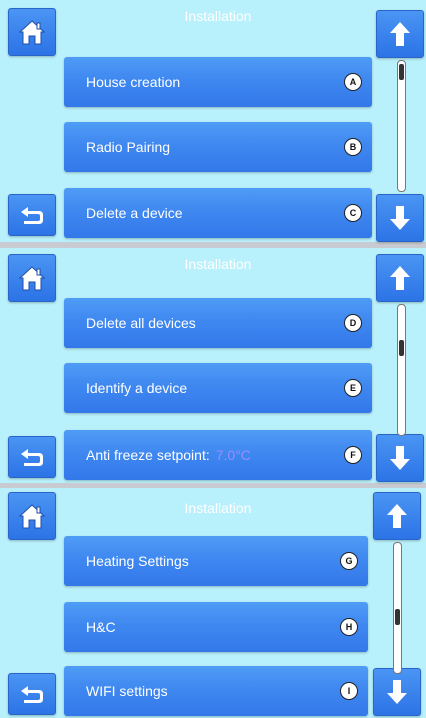 The width and height of the screenshot is (426, 718). What do you see at coordinates (349, 627) in the screenshot?
I see `badge-h: H` at bounding box center [349, 627].